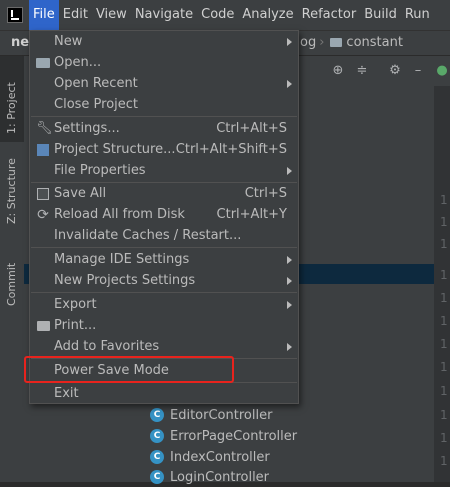  I want to click on tree-item-label: ErrorPageController, so click(234, 436).